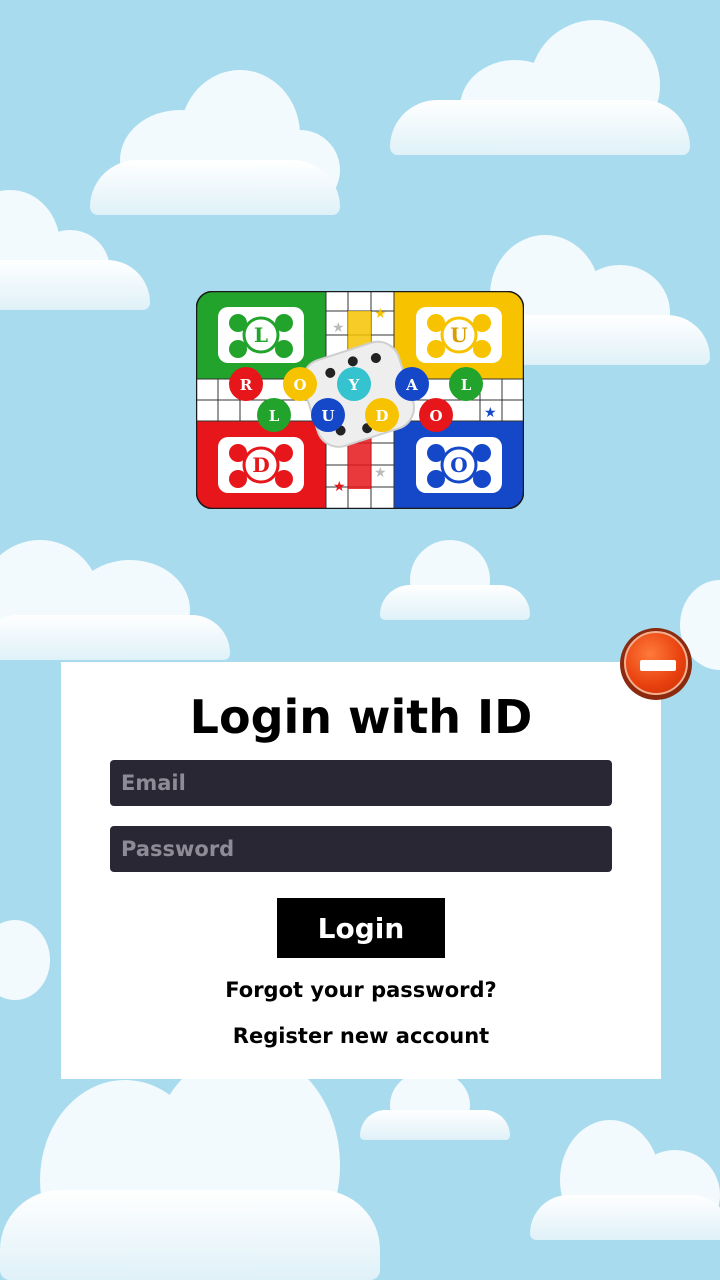 This screenshot has height=1280, width=720. Describe the element at coordinates (361, 990) in the screenshot. I see `forgot-password-link: Forgot your password?` at that location.